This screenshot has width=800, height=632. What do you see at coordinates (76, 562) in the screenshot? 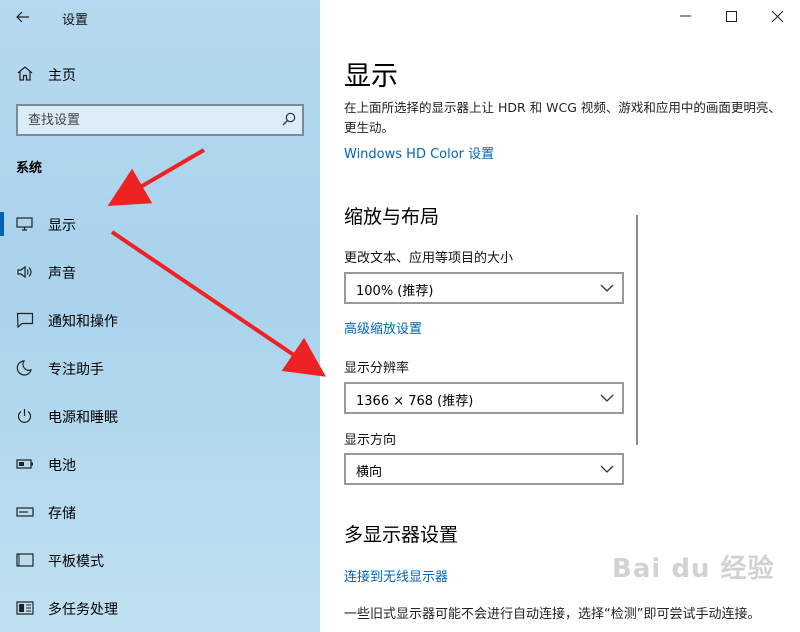
I see `sidebar-item-label: 平板模式` at bounding box center [76, 562].